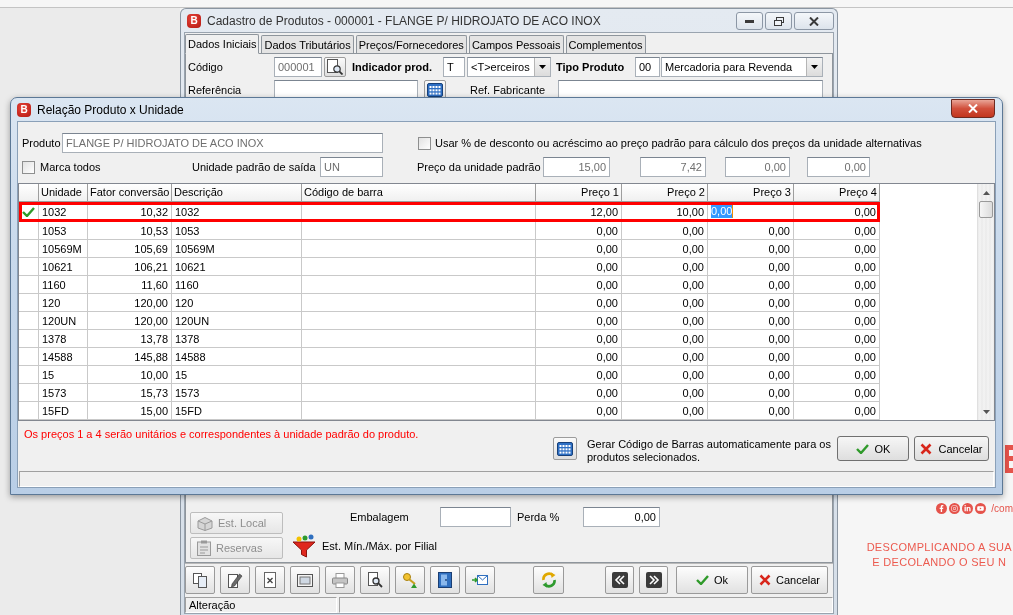 The image size is (1013, 615). Describe the element at coordinates (221, 434) in the screenshot. I see `note-text: Os preços 1 a 4 serão unitários e correspondentes à unidade padrão do produto.` at that location.